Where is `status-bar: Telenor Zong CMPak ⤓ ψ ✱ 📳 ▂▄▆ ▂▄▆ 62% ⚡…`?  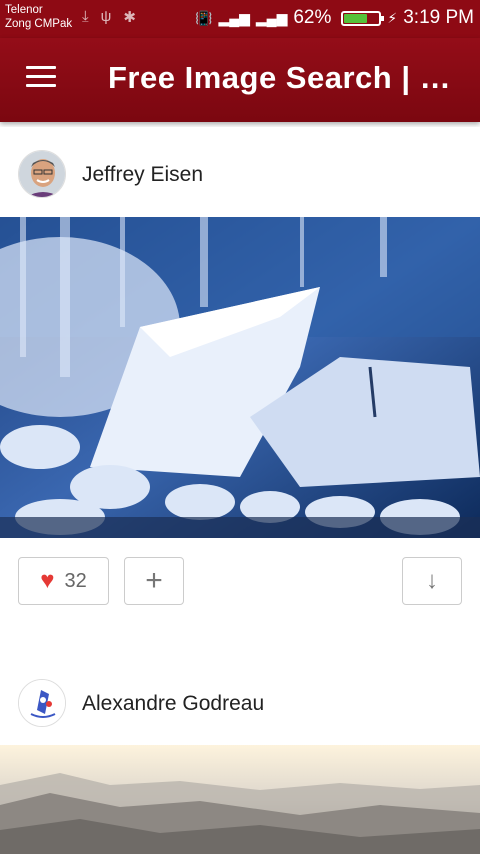
status-bar: Telenor Zong CMPak ⤓ ψ ✱ 📳 ▂▄▆ ▂▄▆ 62% ⚡… is located at coordinates (240, 19).